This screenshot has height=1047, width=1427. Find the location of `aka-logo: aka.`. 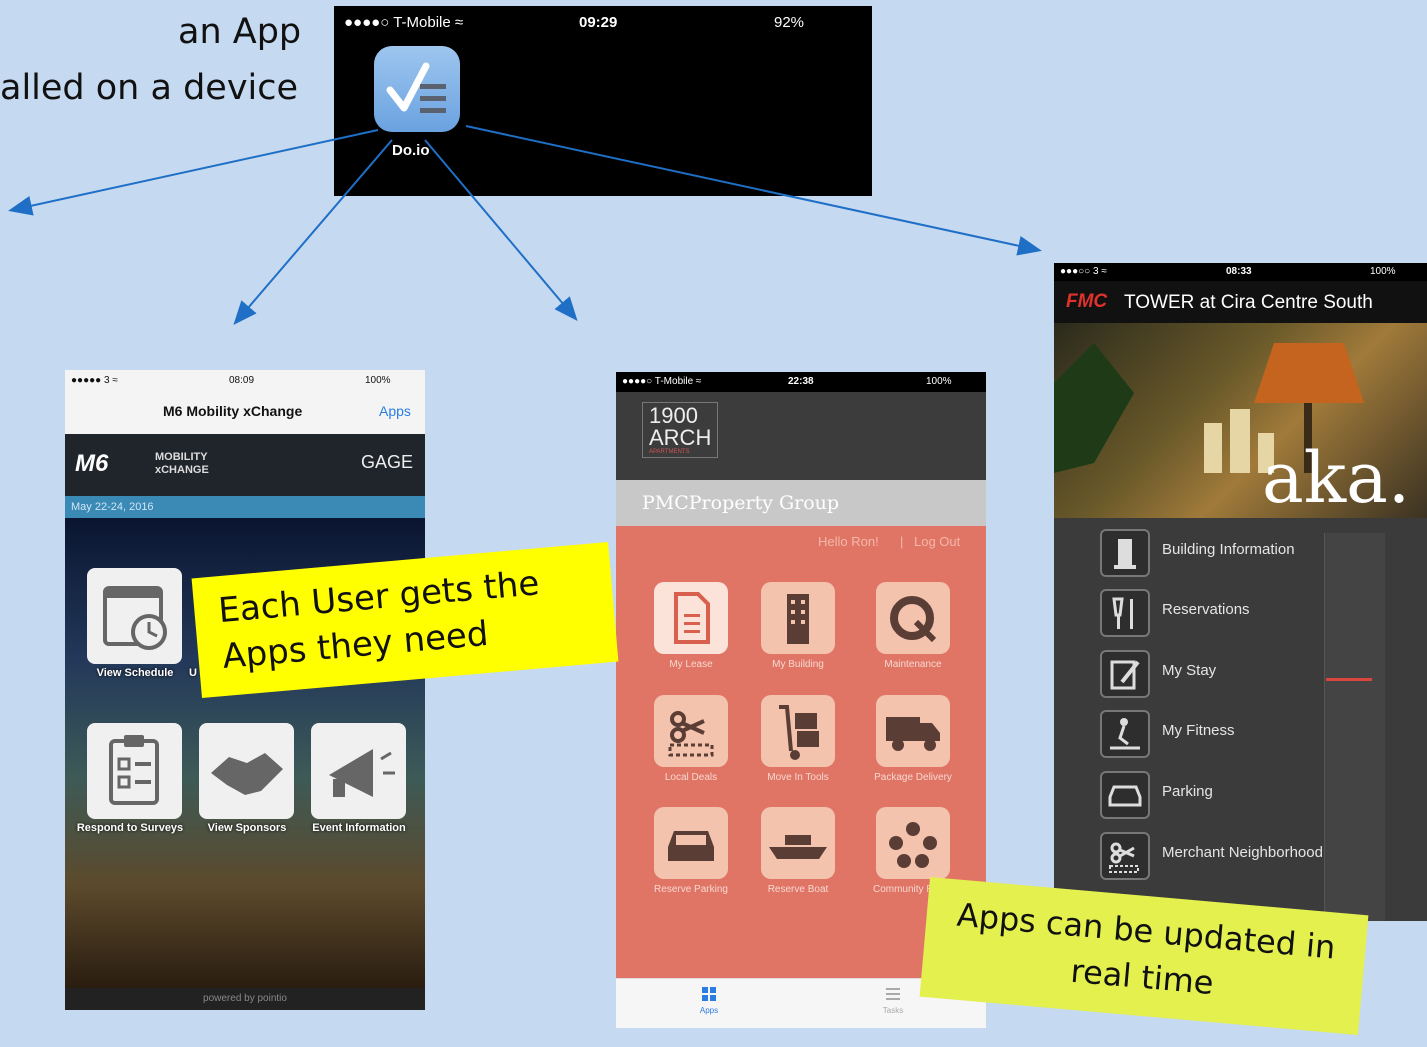

aka-logo: aka. is located at coordinates (1336, 478).